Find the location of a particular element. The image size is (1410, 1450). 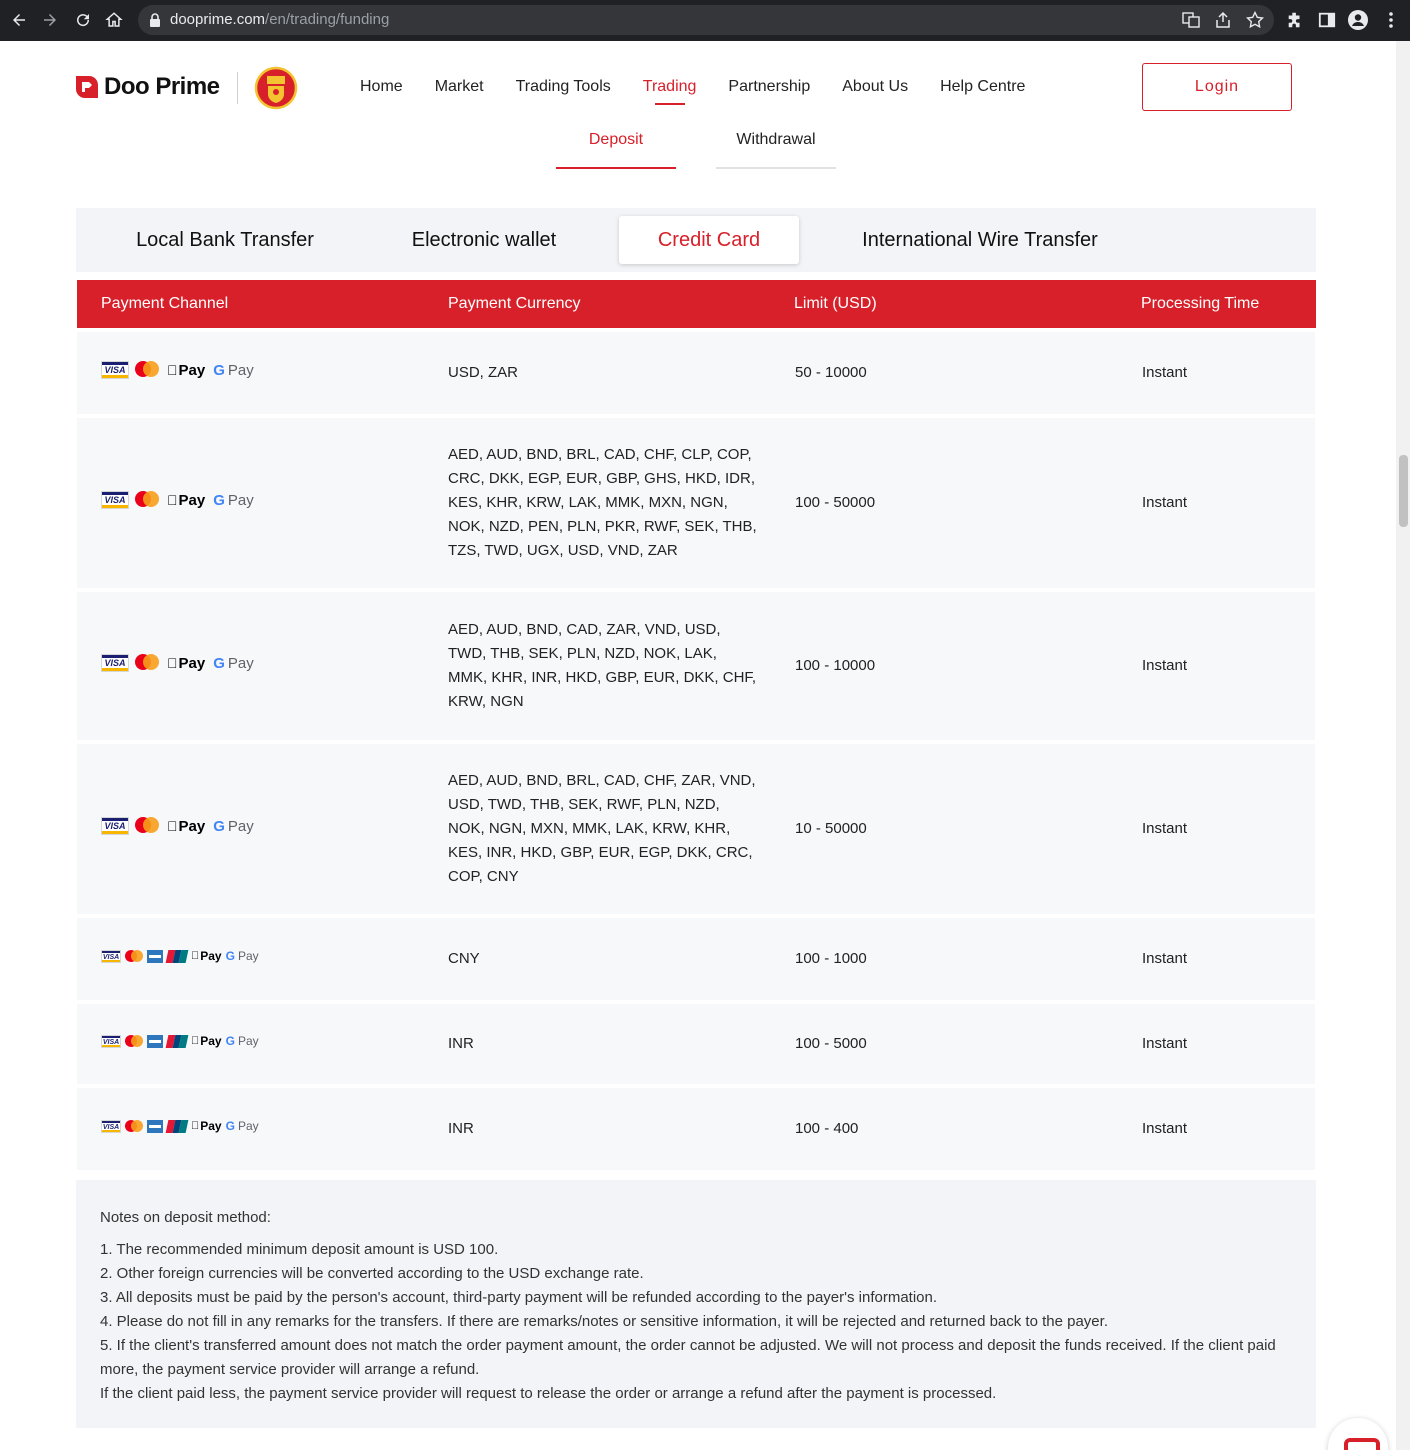

extensions-icon is located at coordinates (1295, 20).